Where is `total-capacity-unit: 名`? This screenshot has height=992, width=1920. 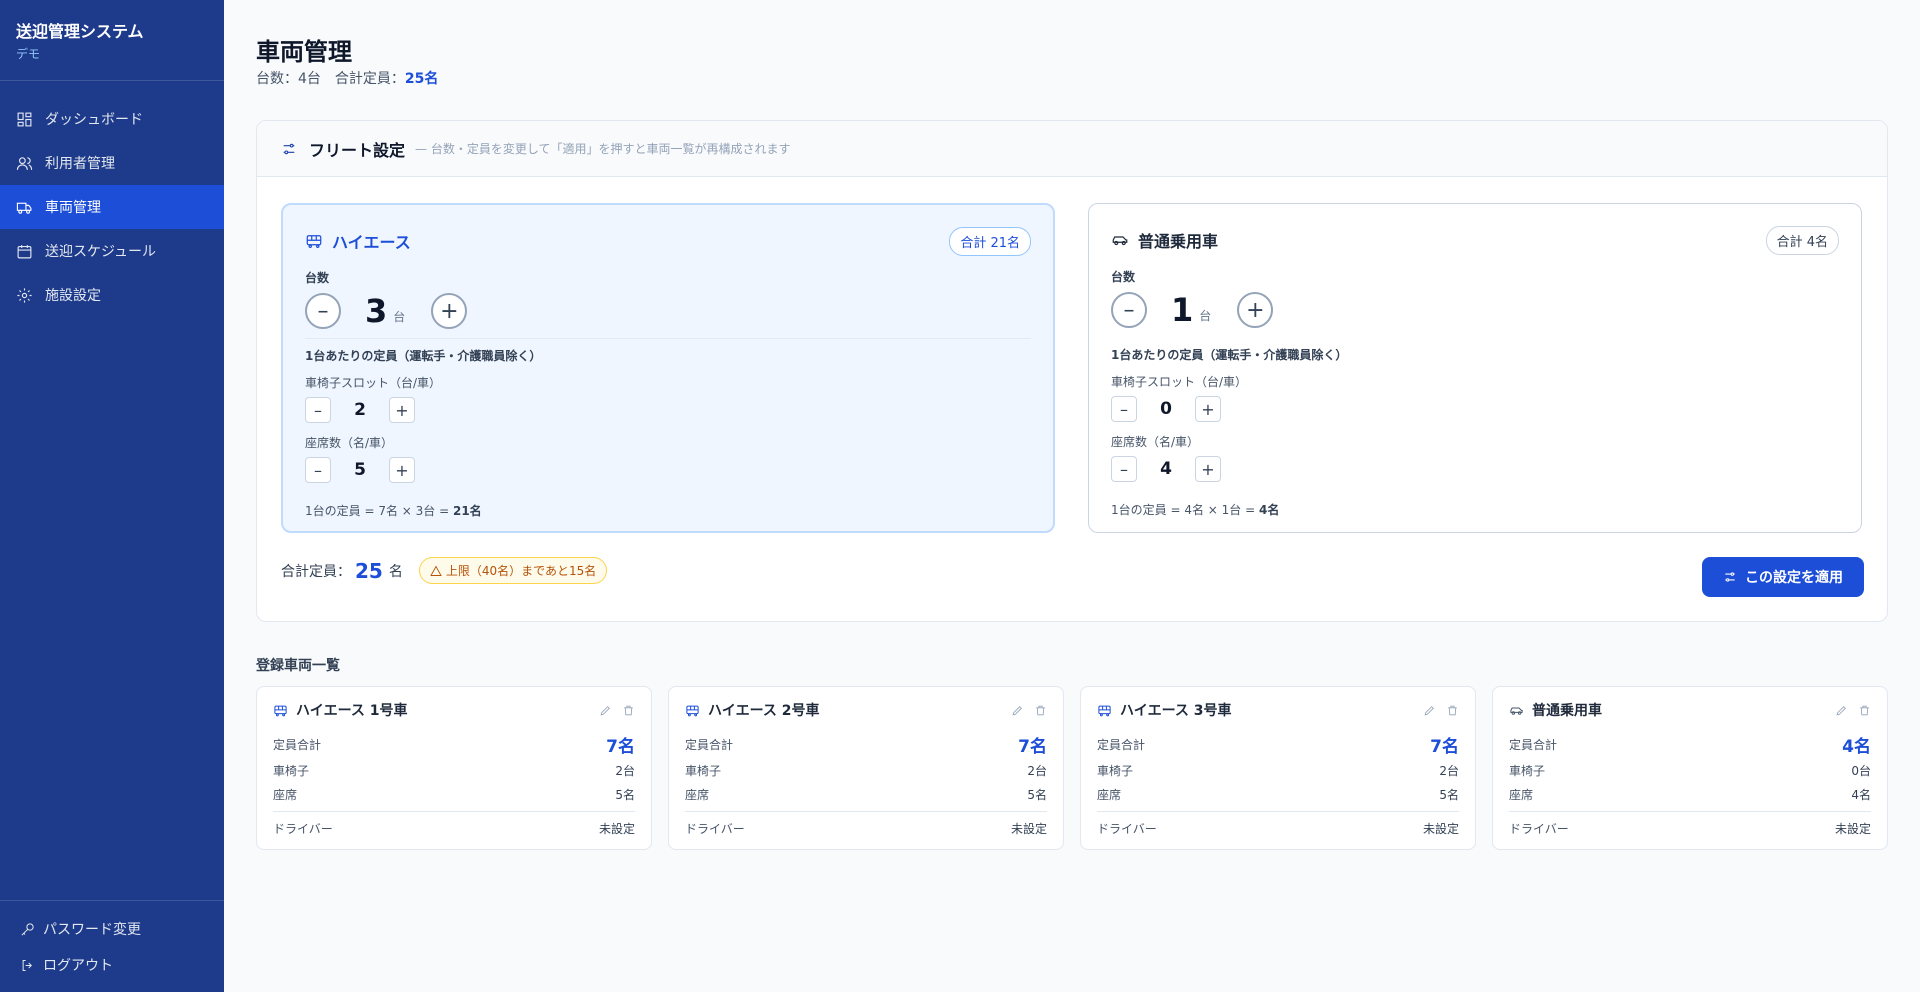 total-capacity-unit: 名 is located at coordinates (395, 571).